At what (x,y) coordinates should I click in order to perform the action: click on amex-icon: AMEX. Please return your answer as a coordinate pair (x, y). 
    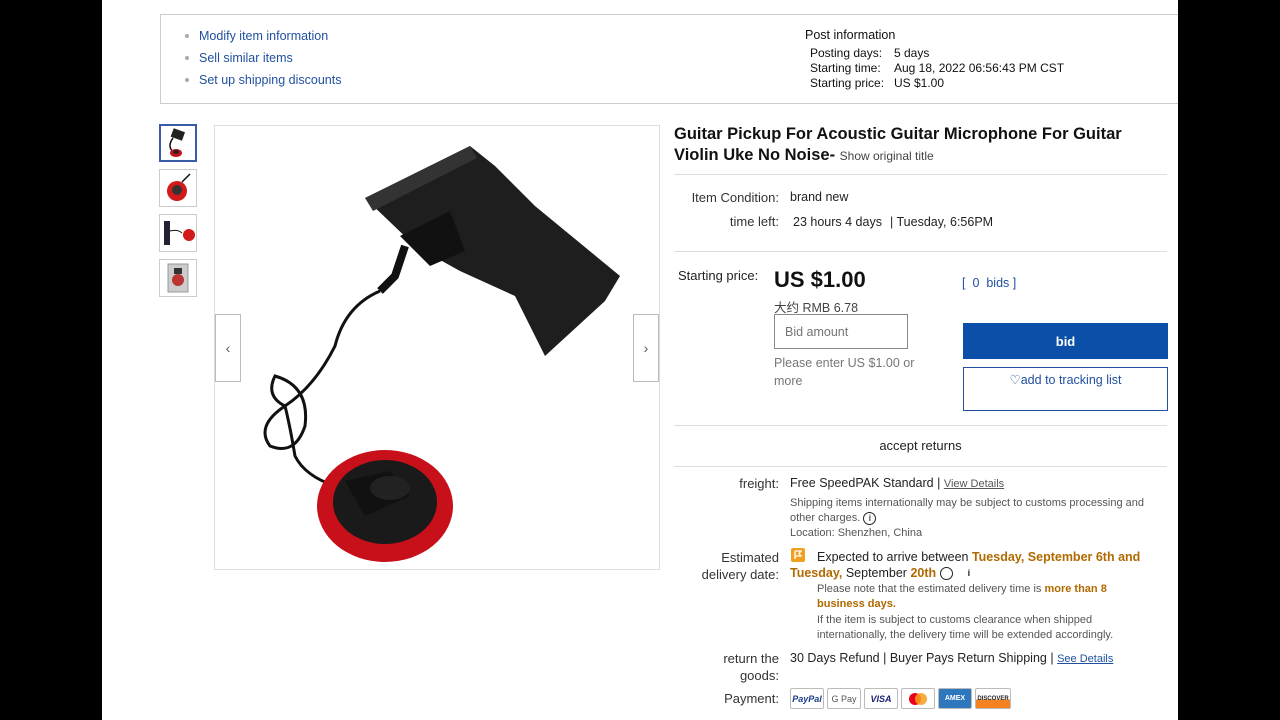
    Looking at the image, I should click on (955, 698).